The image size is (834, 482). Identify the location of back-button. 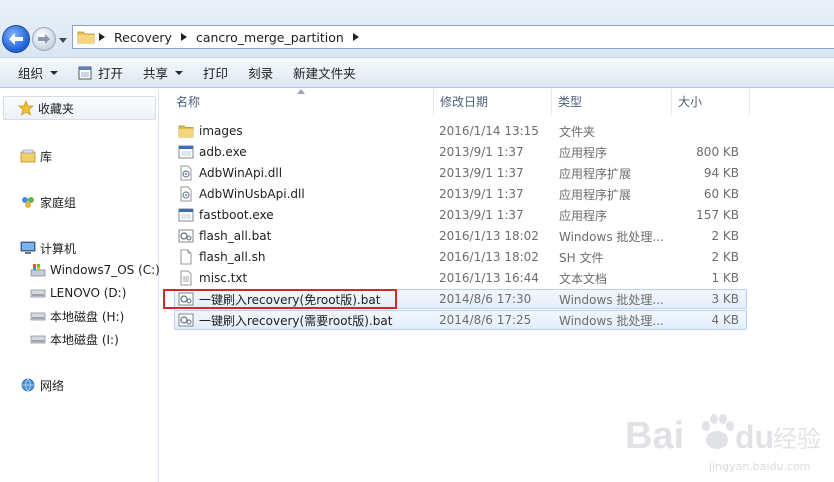
(16, 39).